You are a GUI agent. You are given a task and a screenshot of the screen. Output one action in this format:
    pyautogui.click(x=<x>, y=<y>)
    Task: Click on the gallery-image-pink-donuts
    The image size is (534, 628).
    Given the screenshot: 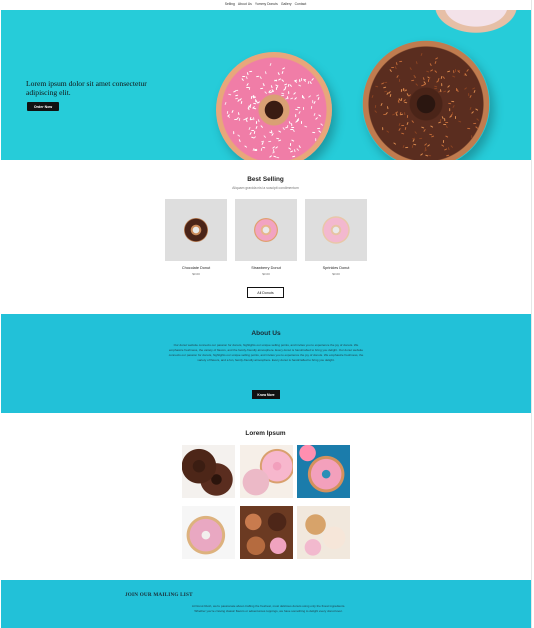 What is the action you would take?
    pyautogui.click(x=266, y=471)
    